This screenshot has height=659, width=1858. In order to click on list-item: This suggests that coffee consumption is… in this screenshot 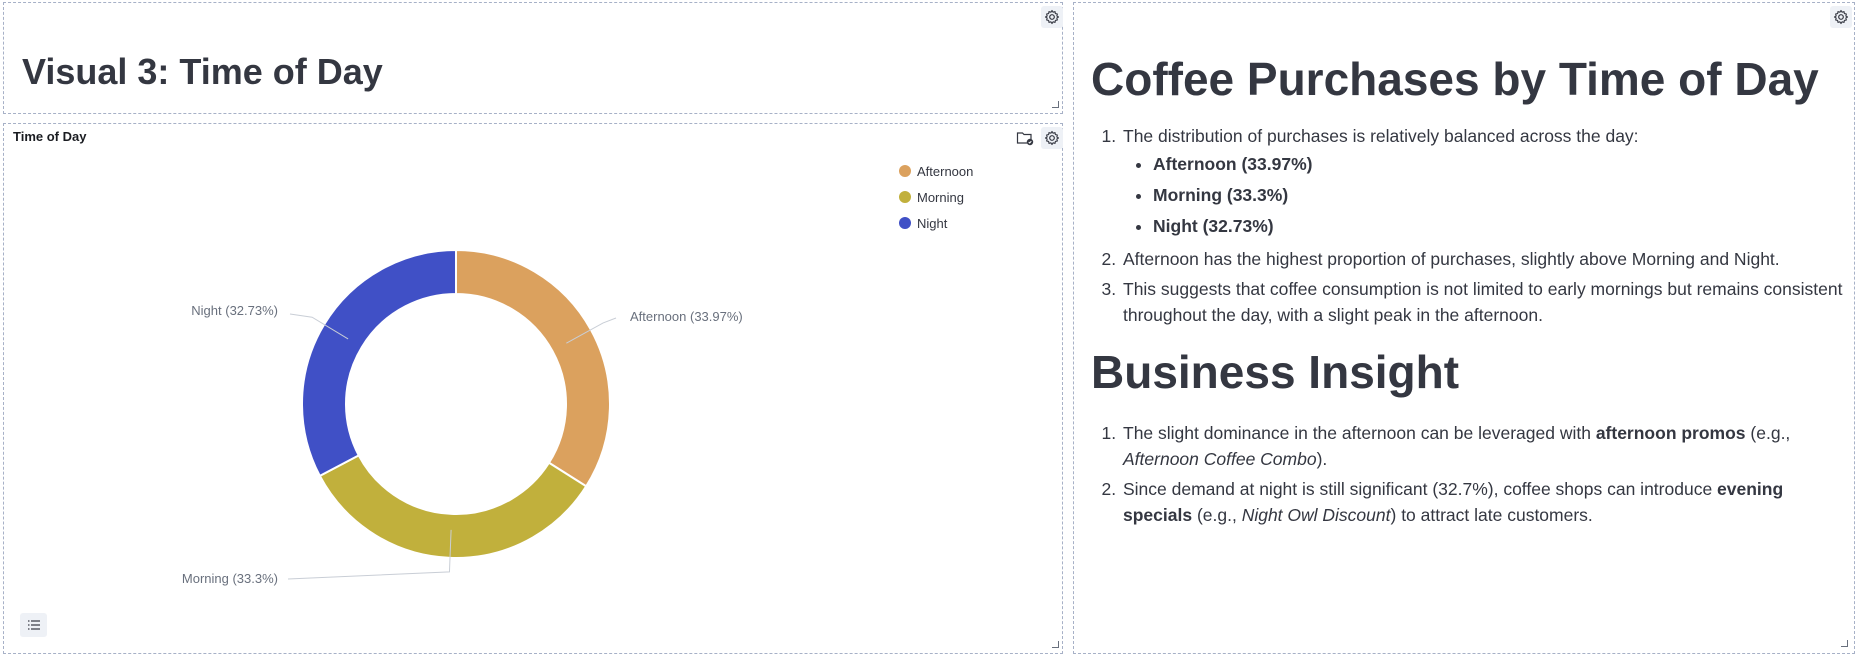, I will do `click(1482, 302)`.